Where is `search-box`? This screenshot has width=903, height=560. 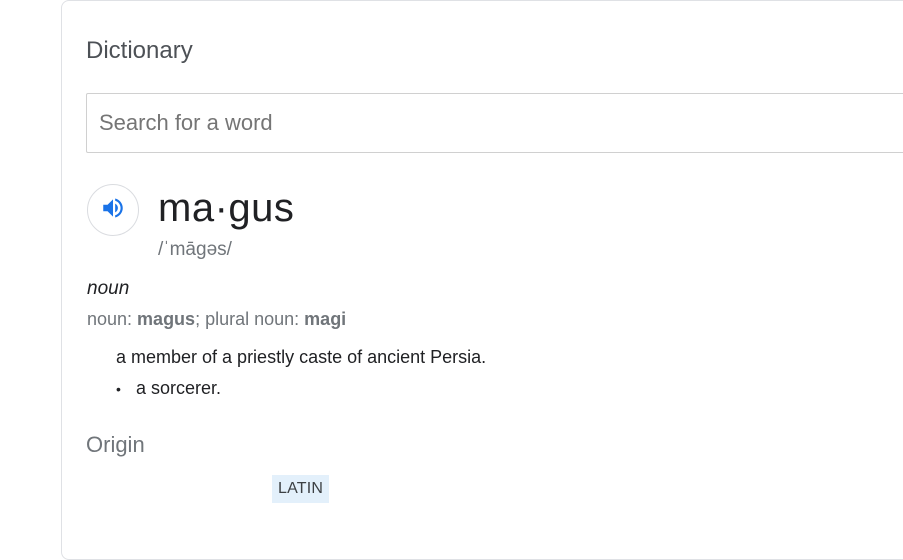
search-box is located at coordinates (494, 123).